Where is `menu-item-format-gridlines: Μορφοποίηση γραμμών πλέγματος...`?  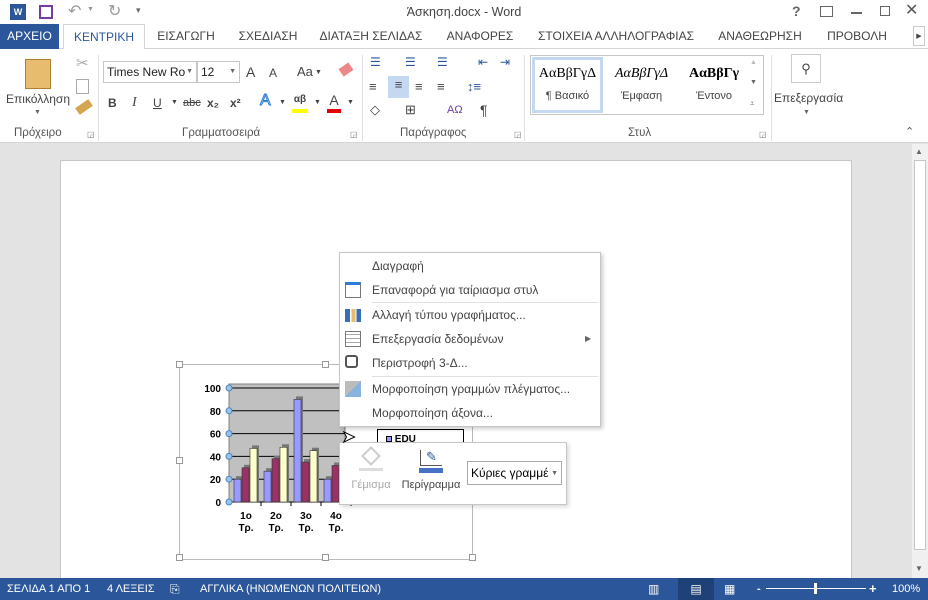 menu-item-format-gridlines: Μορφοποίηση γραμμών πλέγματος... is located at coordinates (470, 389).